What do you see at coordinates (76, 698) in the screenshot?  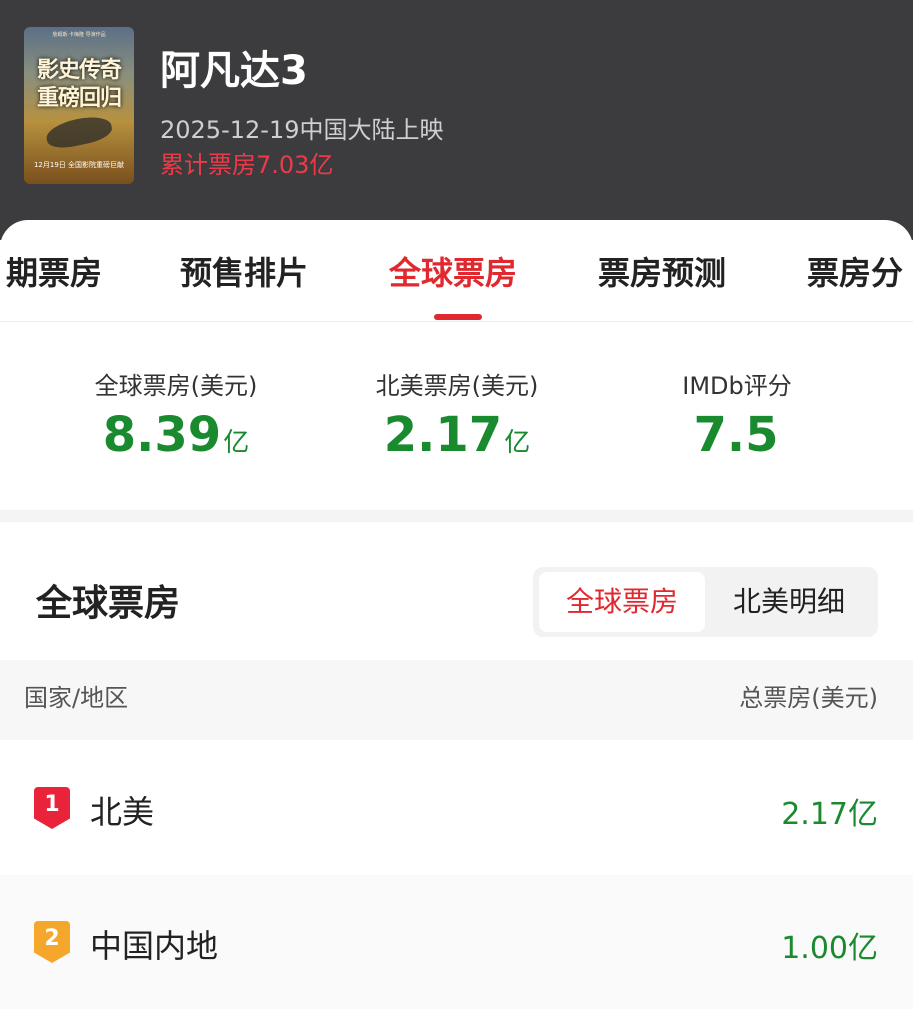 I see `column-header-region: 国家/地区` at bounding box center [76, 698].